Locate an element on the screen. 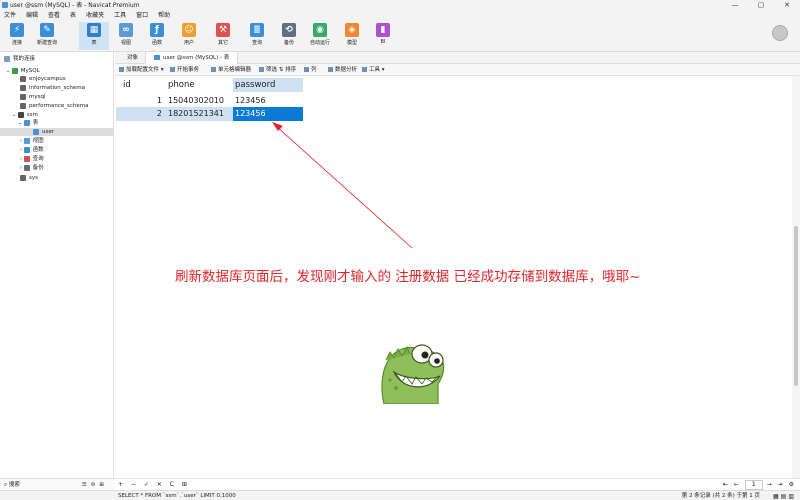 The image size is (800, 500). status-sql: SELECT * FROM `ssm`.`user` LIMIT 0,1000 is located at coordinates (177, 496).